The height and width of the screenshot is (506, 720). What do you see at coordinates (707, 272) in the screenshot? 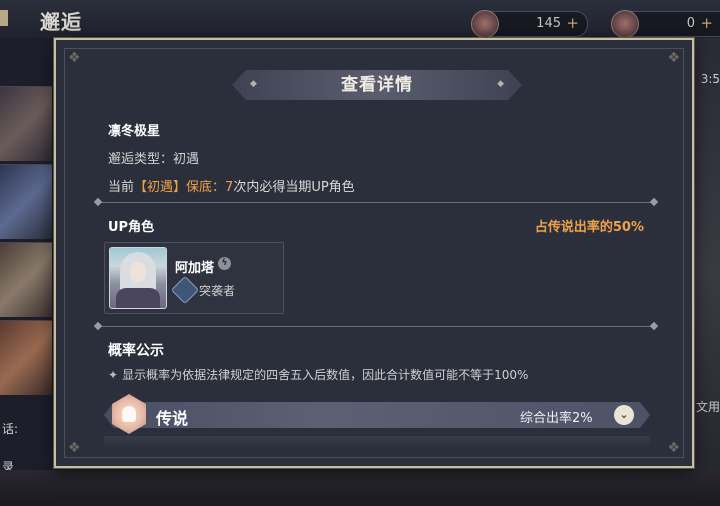
I see `bg-right-art` at bounding box center [707, 272].